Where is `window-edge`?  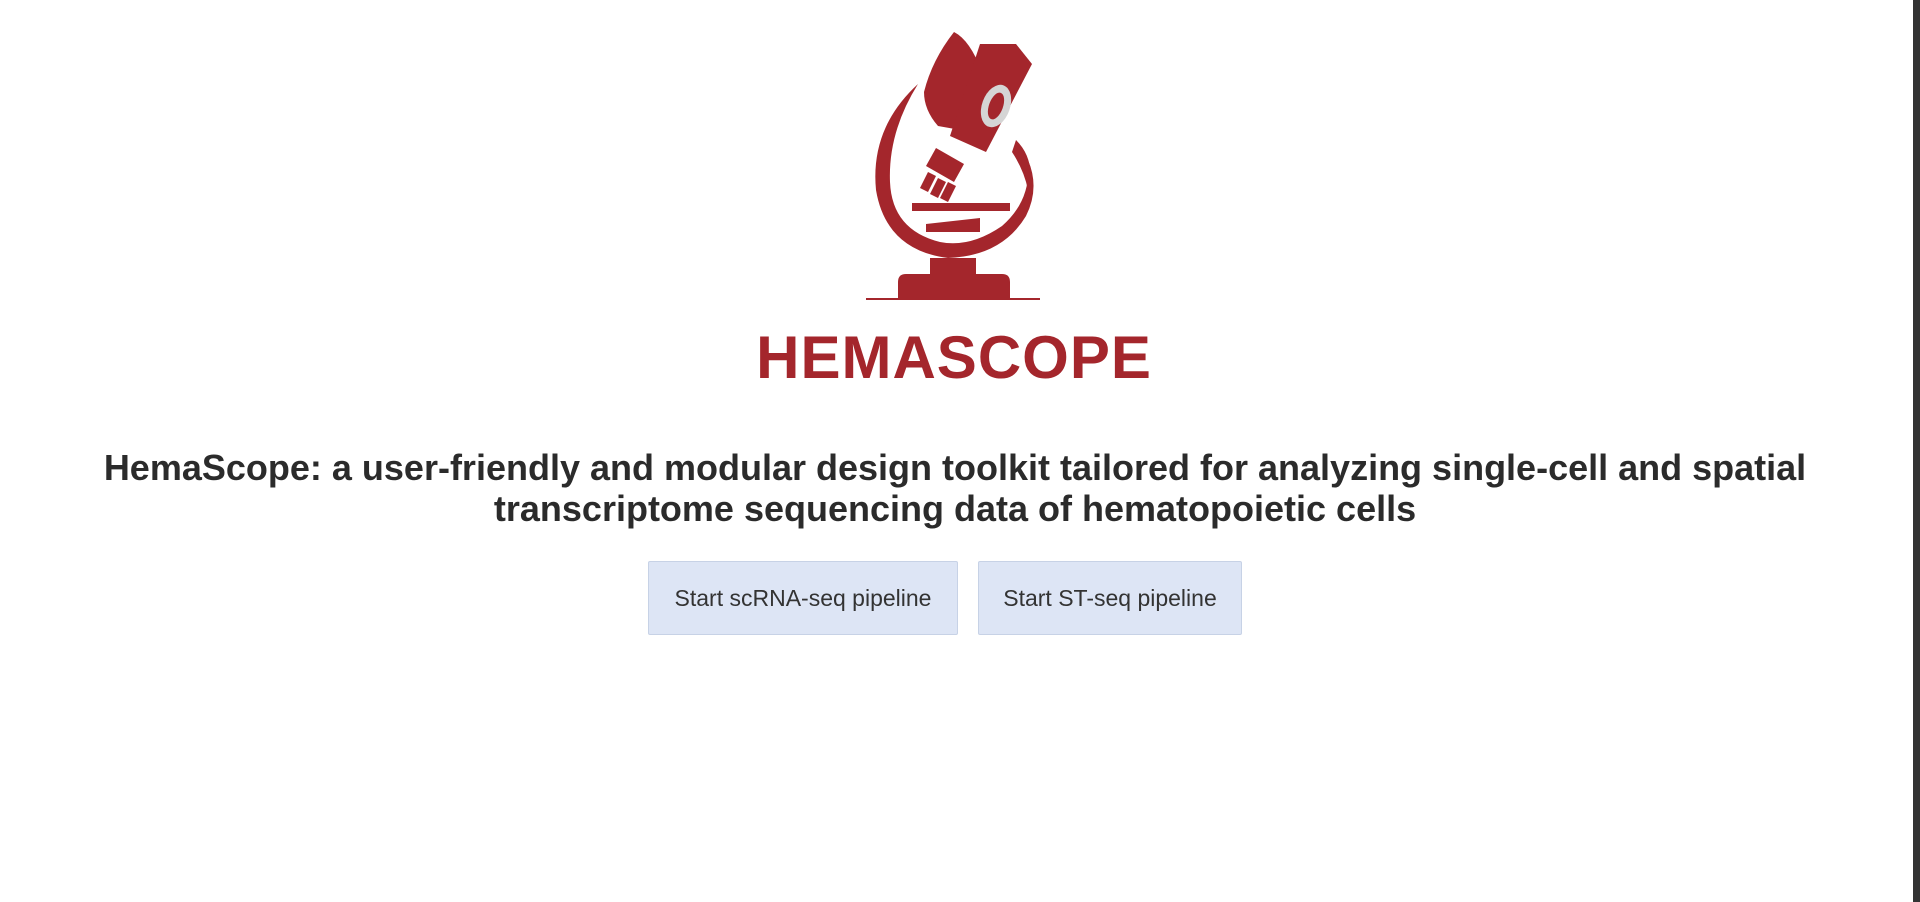 window-edge is located at coordinates (1916, 451).